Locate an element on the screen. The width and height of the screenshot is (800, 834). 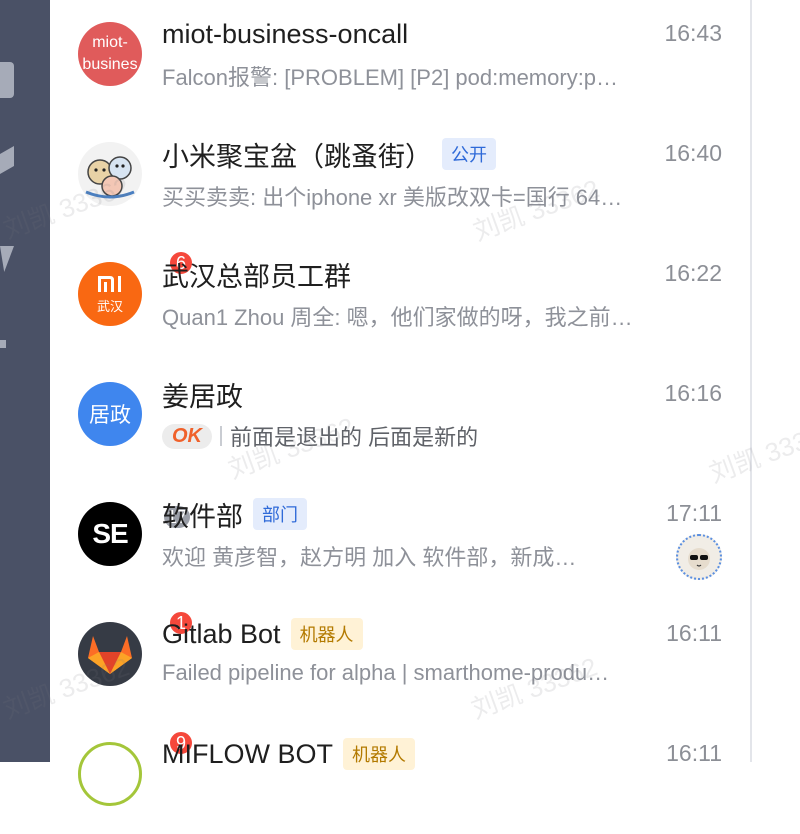
mini-user-avatar is located at coordinates (699, 557).